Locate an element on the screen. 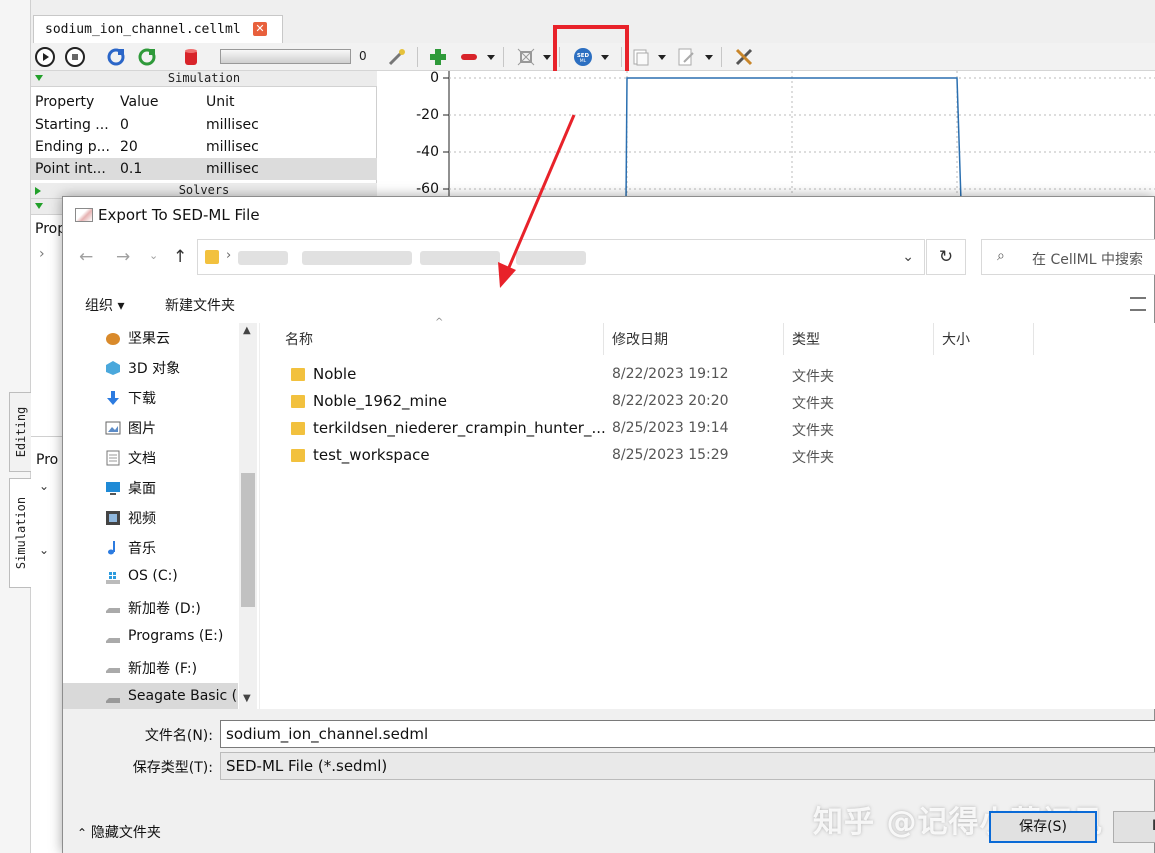  nav-item: 视频 is located at coordinates (150, 518).